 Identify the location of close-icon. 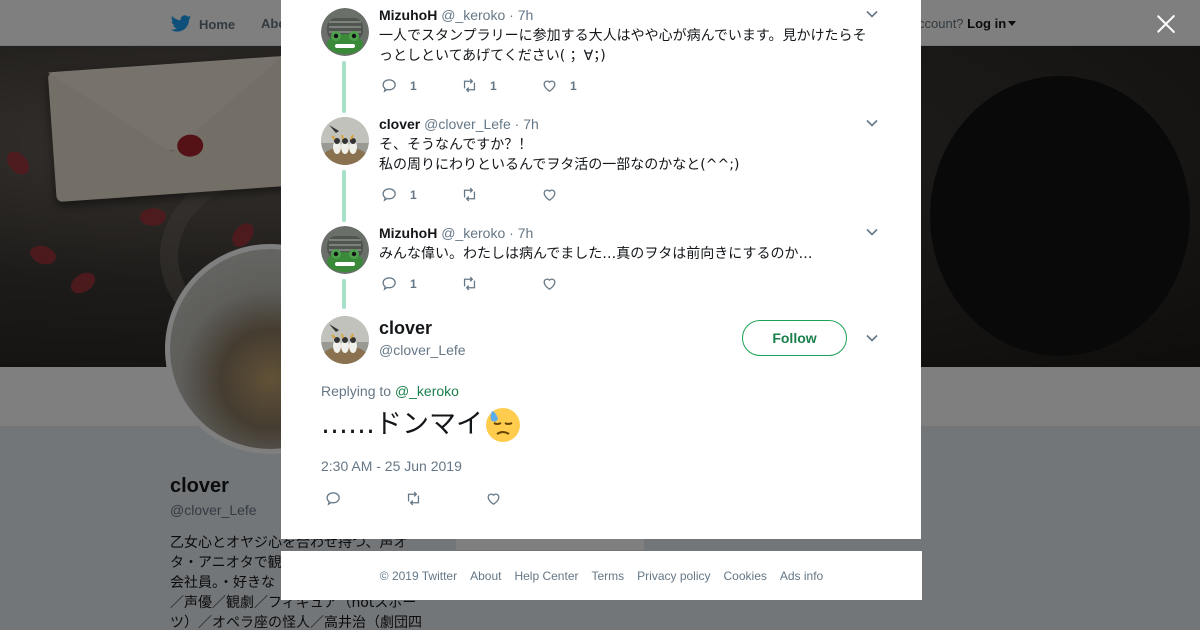
(1166, 24).